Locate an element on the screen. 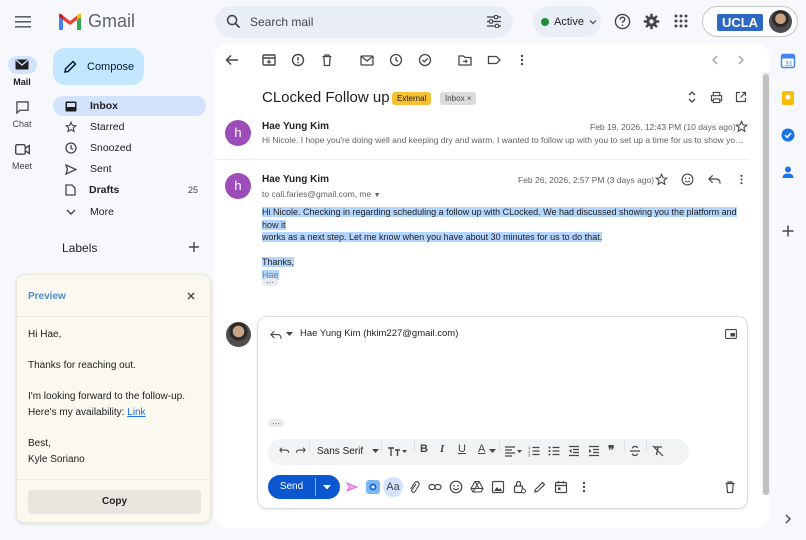  search-icon is located at coordinates (233, 21).